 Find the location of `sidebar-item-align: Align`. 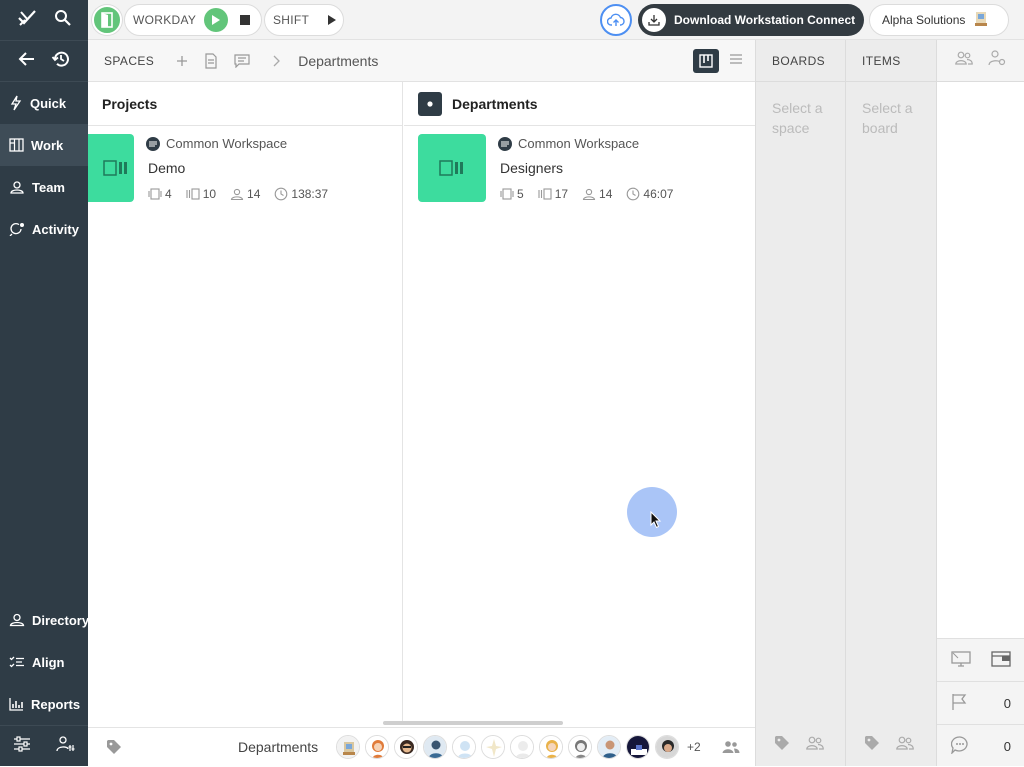

sidebar-item-align: Align is located at coordinates (44, 662).